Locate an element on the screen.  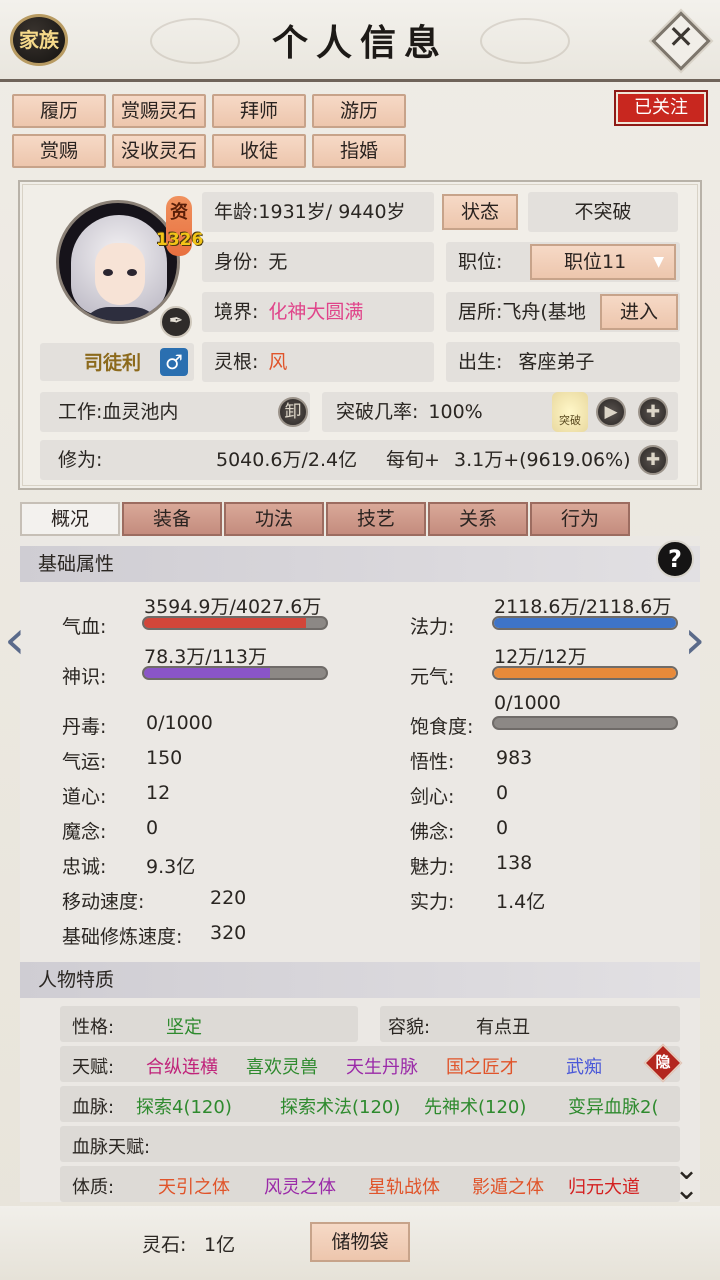
bloodline-item: 探索4(120) is located at coordinates (184, 1106).